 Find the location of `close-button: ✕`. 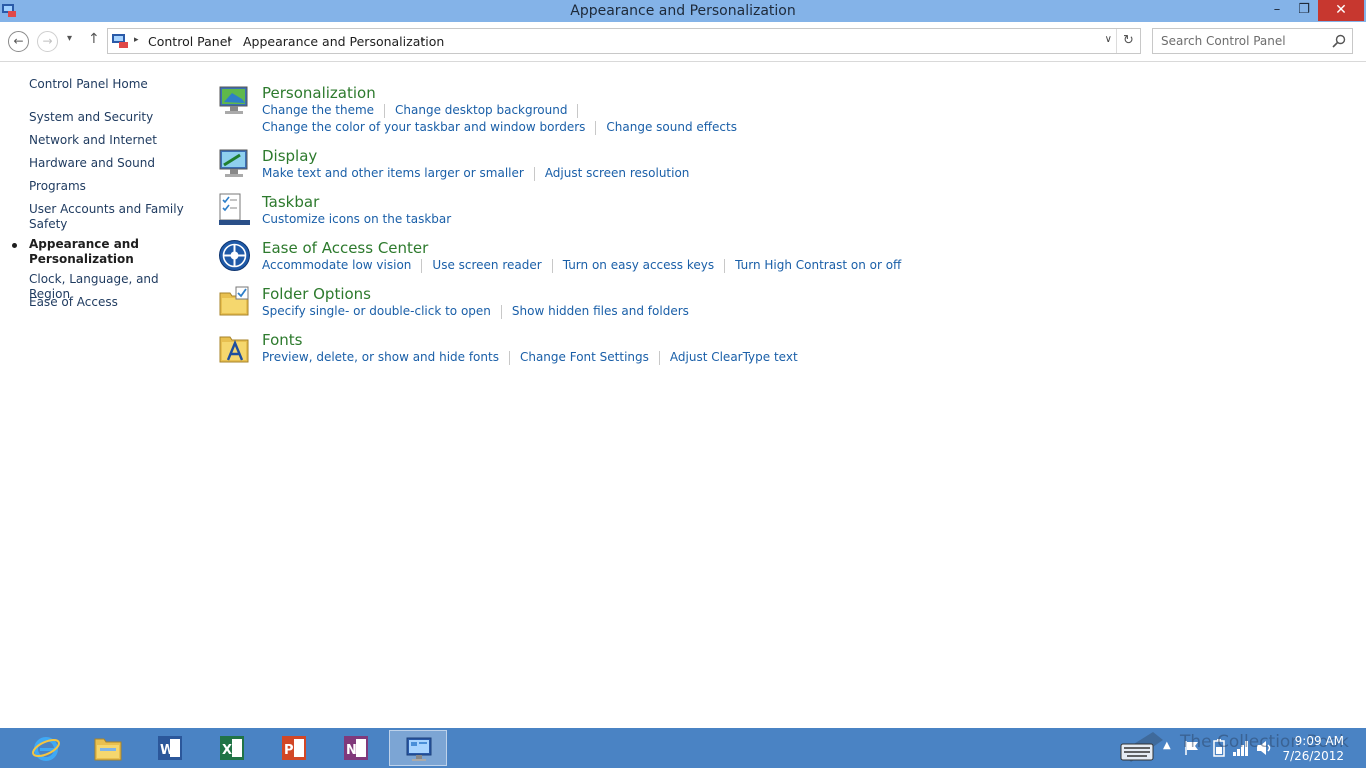

close-button: ✕ is located at coordinates (1341, 10).